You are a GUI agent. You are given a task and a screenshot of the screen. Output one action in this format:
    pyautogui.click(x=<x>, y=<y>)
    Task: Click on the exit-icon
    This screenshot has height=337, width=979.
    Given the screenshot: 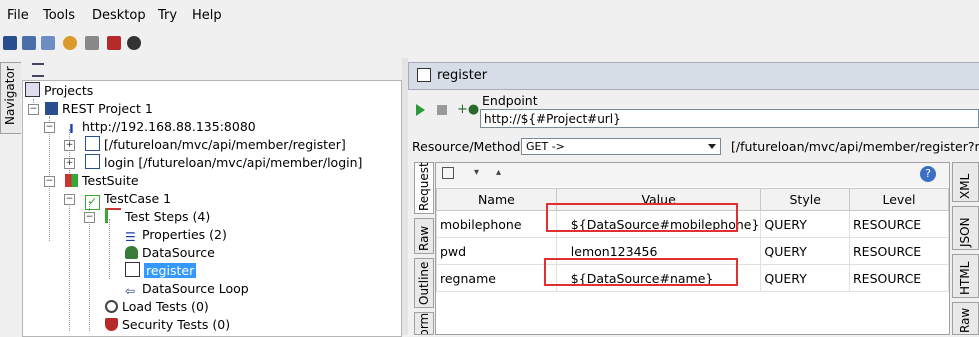 What is the action you would take?
    pyautogui.click(x=134, y=43)
    